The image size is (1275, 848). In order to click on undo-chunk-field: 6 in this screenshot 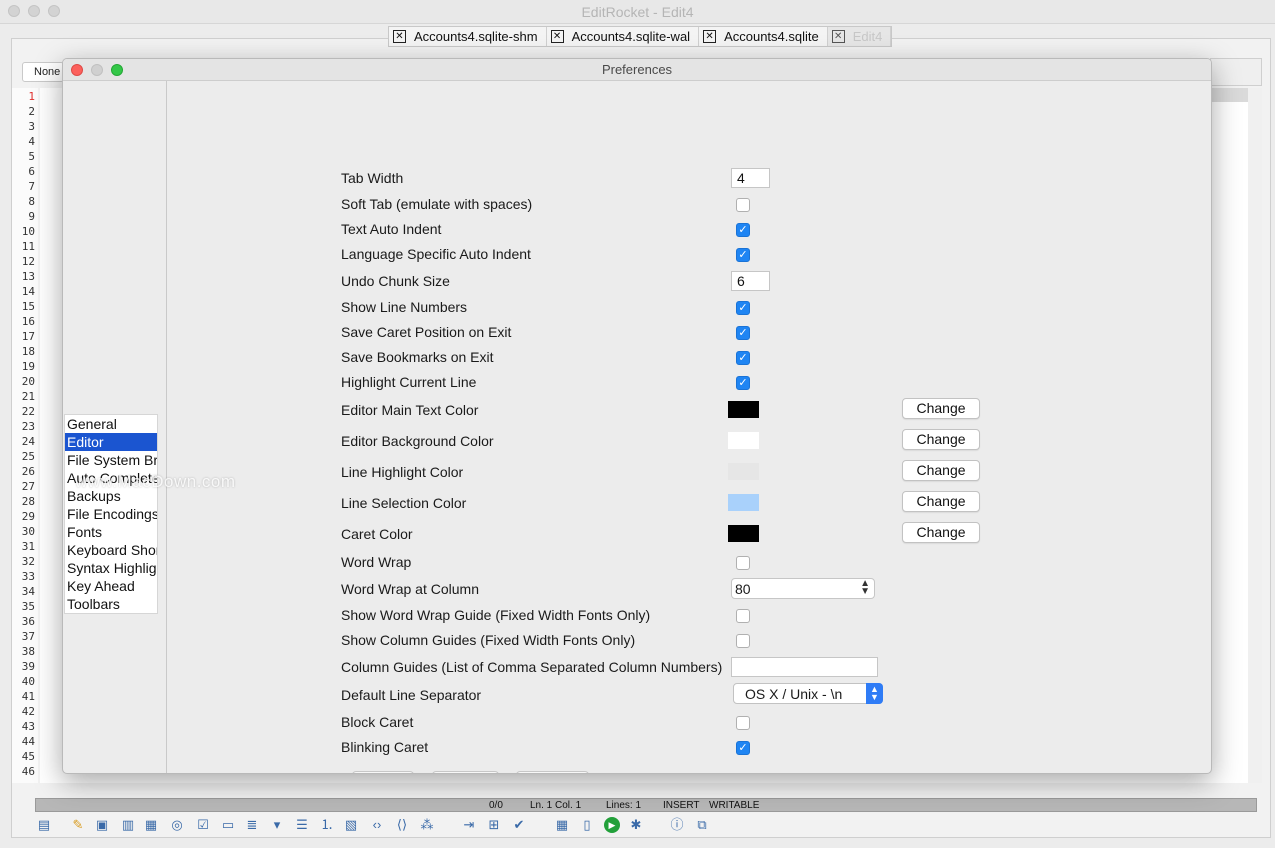, I will do `click(750, 281)`.